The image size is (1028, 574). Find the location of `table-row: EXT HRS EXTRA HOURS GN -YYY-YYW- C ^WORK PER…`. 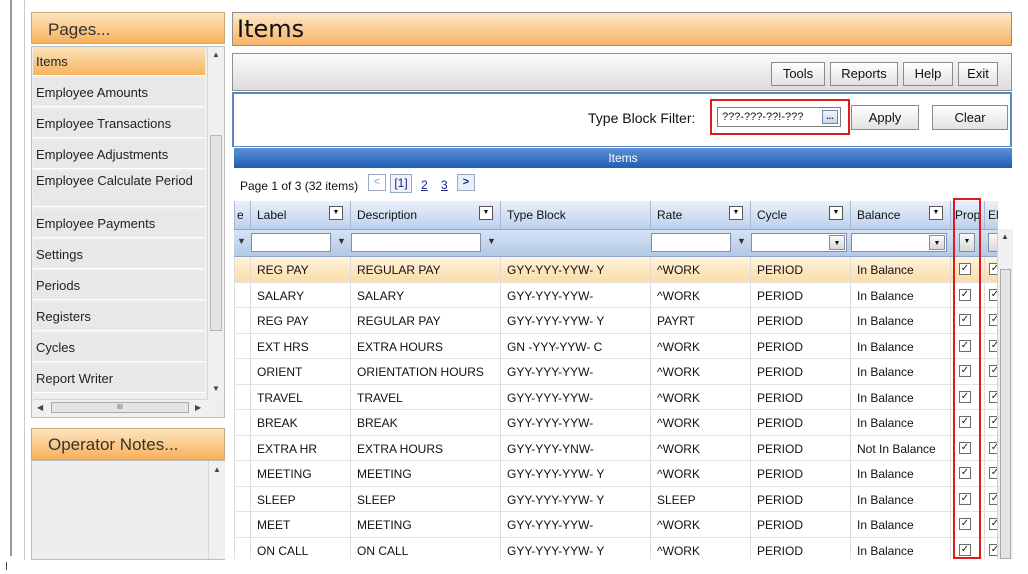

table-row: EXT HRS EXTRA HOURS GN -YYY-YYW- C ^WORK PER… is located at coordinates (616, 346).